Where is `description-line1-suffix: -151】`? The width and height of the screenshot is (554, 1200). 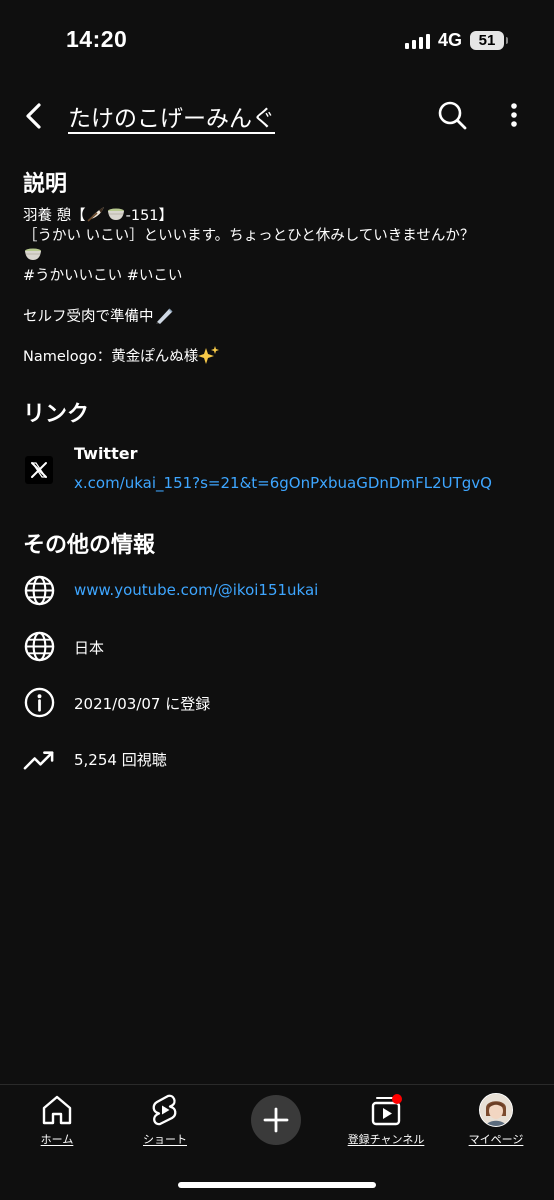
description-line1-suffix: -151】 is located at coordinates (149, 216).